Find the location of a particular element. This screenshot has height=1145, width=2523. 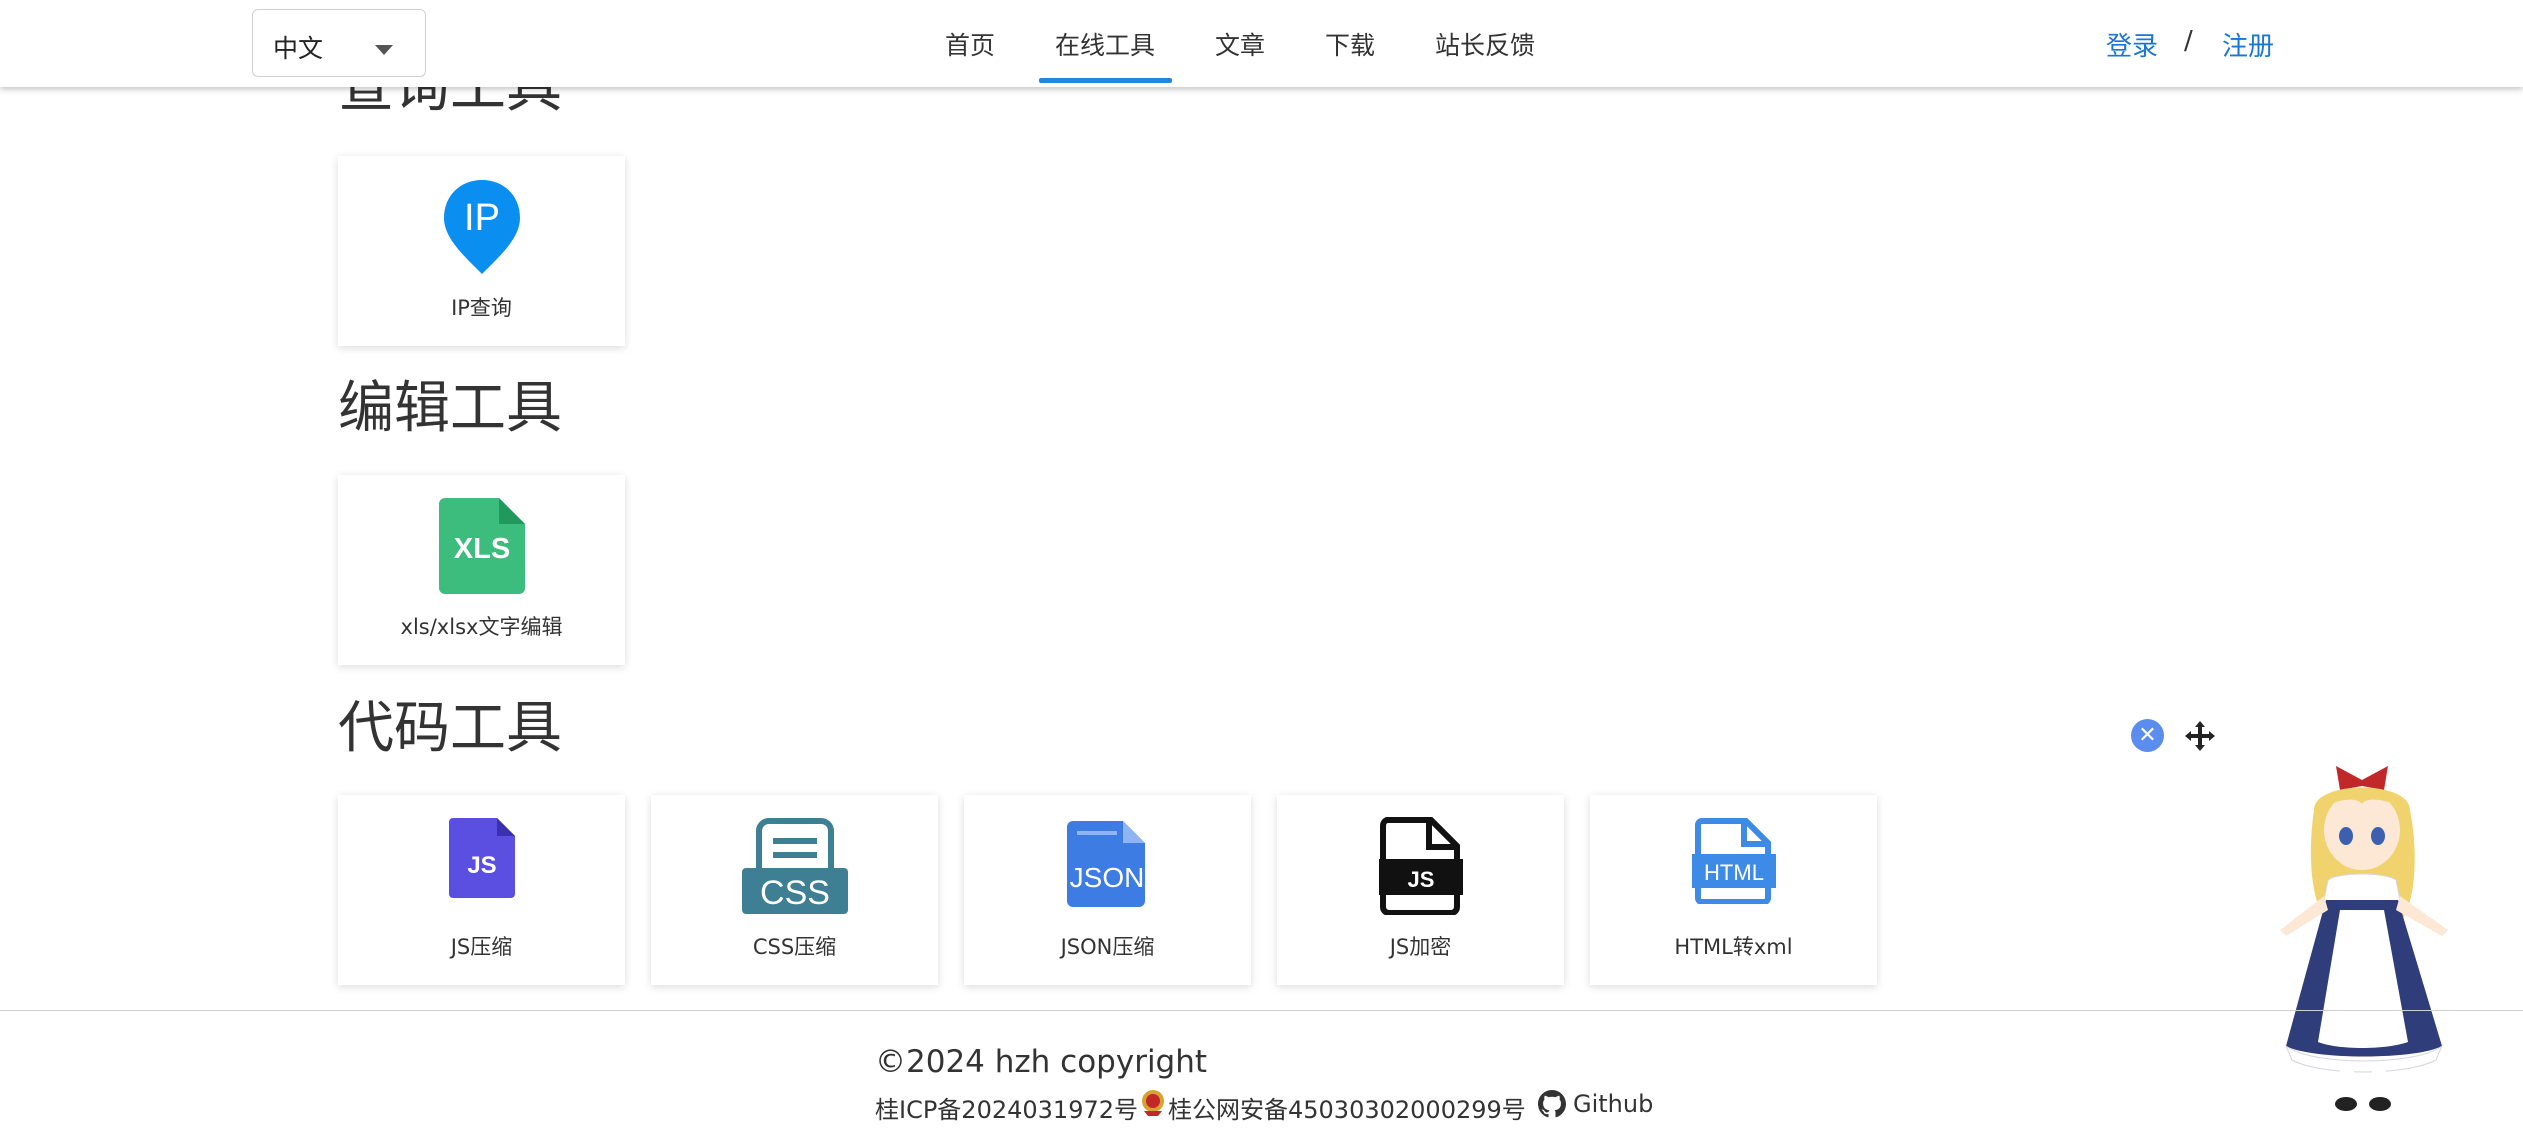

nav-downloads: 下载 is located at coordinates (1350, 44).